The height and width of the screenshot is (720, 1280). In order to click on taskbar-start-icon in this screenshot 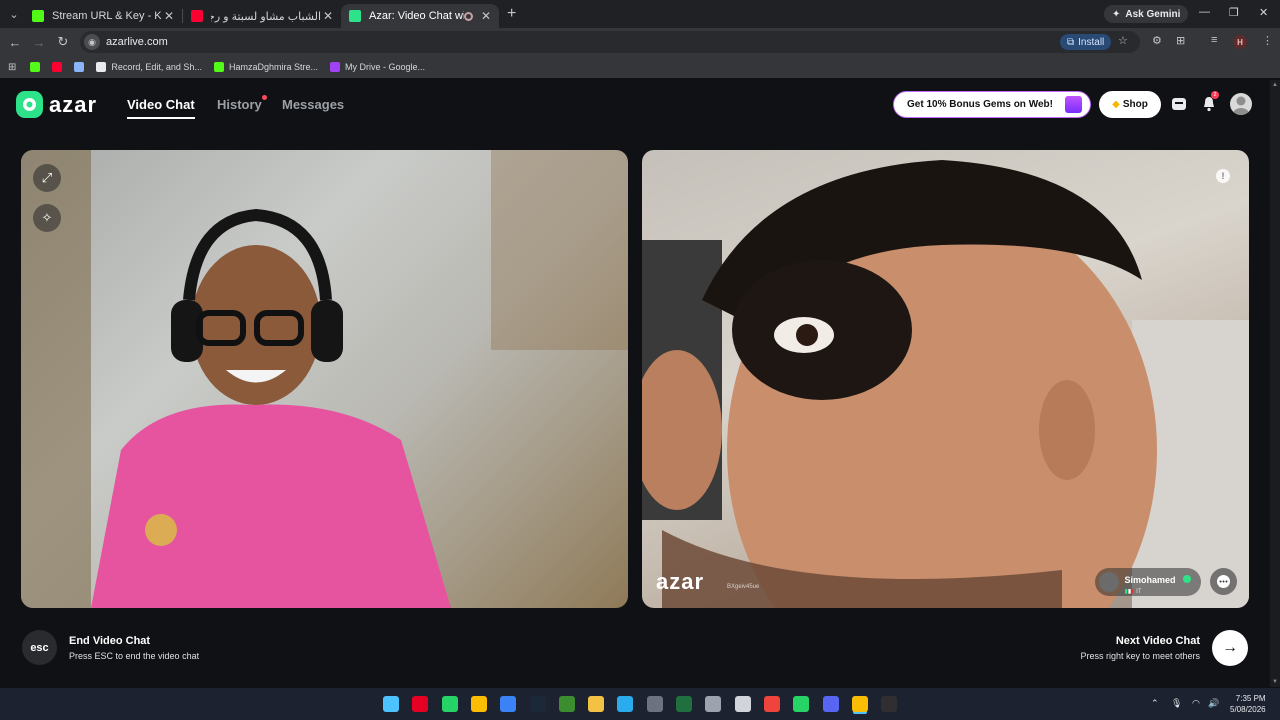, I will do `click(391, 704)`.